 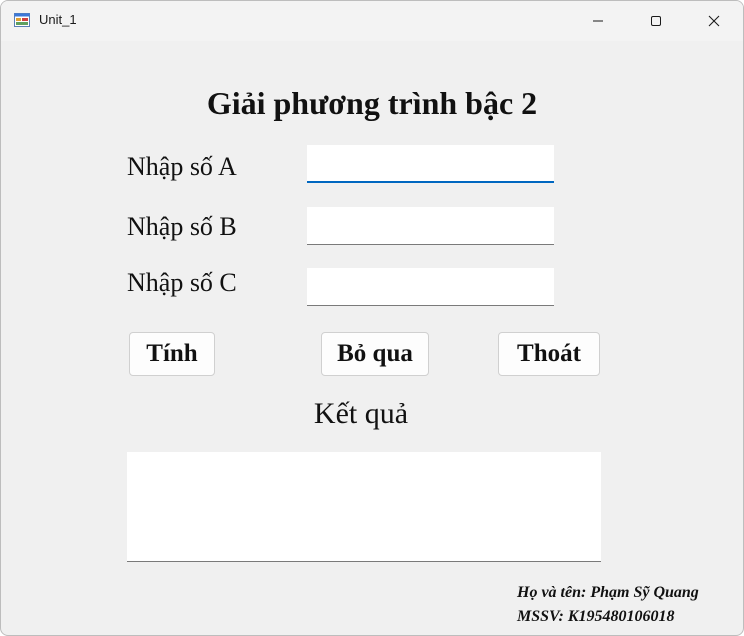 What do you see at coordinates (364, 507) in the screenshot?
I see `result-output` at bounding box center [364, 507].